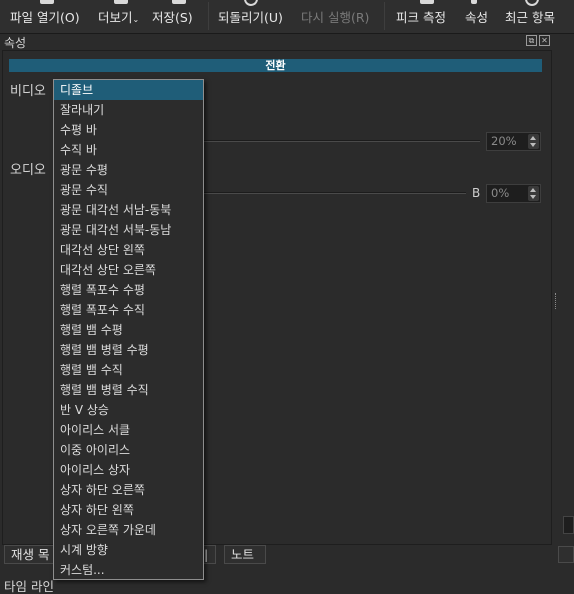  I want to click on tab-playlist: 재생 목, so click(31, 554).